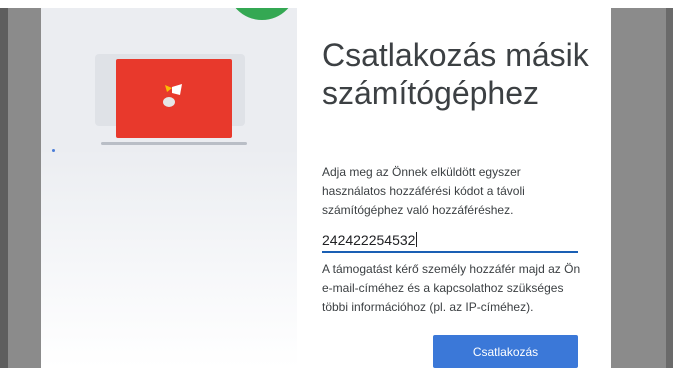  I want to click on access-code-input: 242422254532, so click(450, 241).